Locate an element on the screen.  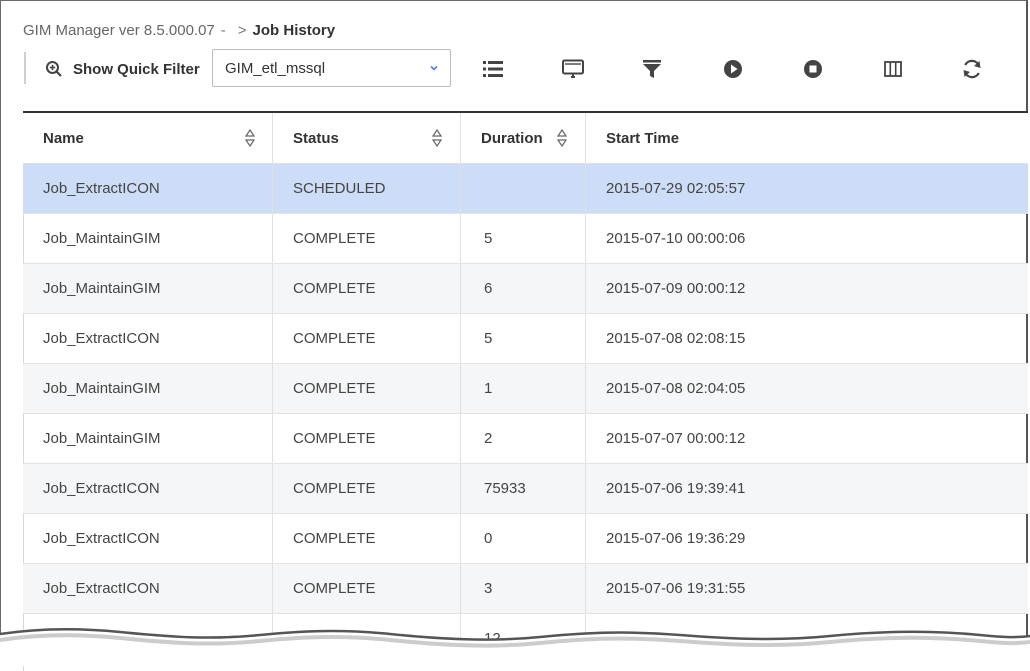
cell-duration: 1 is located at coordinates (488, 388).